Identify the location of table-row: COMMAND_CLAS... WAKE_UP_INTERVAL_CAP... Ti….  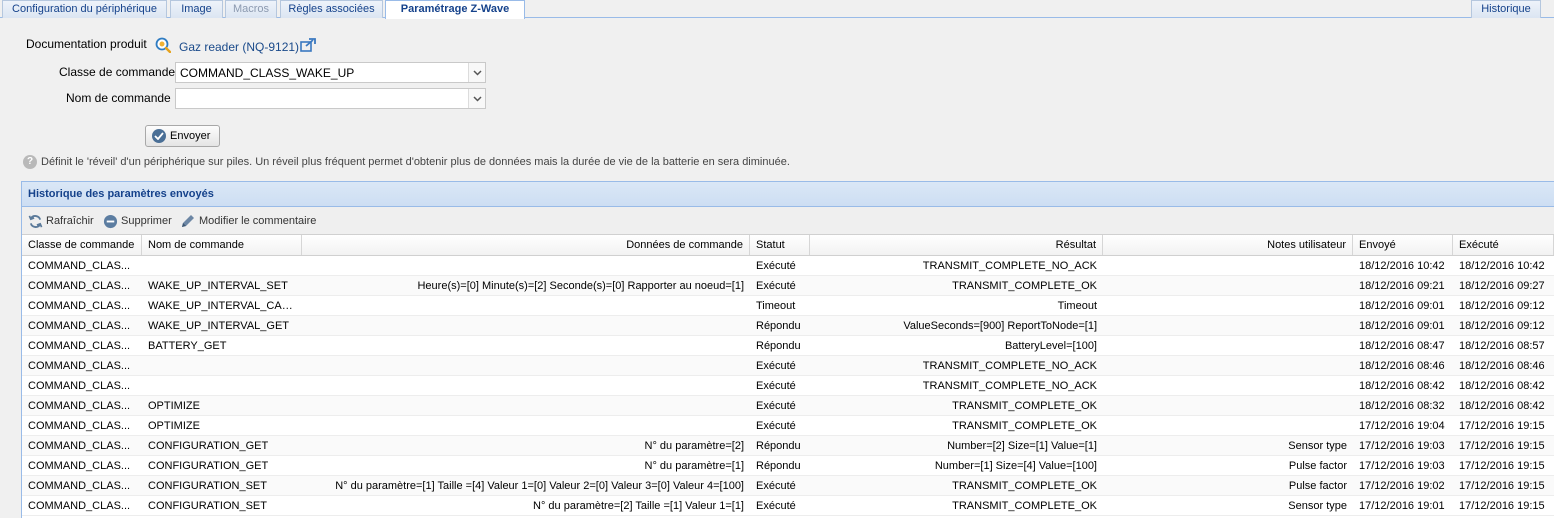
(788, 306).